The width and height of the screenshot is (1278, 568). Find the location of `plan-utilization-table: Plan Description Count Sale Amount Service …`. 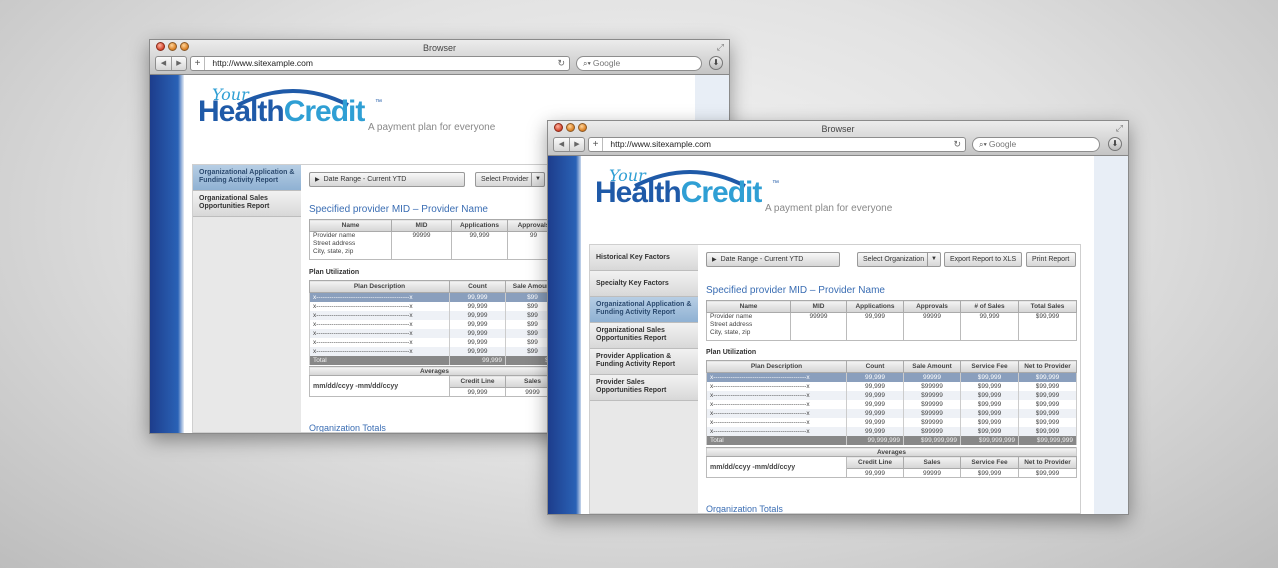

plan-utilization-table: Plan Description Count Sale Amount Service … is located at coordinates (891, 402).